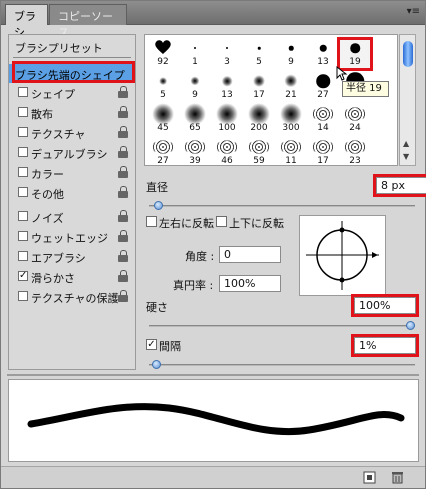 The image size is (426, 489). Describe the element at coordinates (42, 114) in the screenshot. I see `option-label: 散布` at that location.